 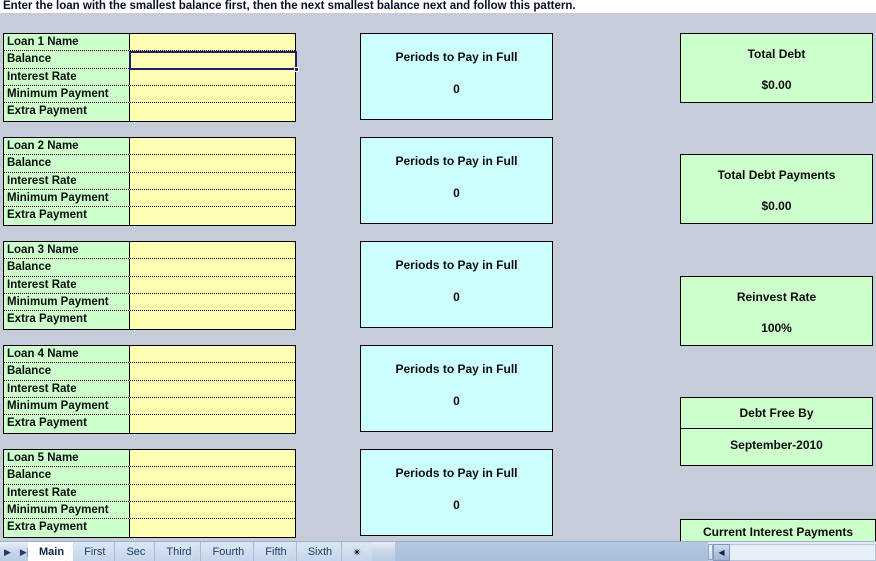 What do you see at coordinates (776, 175) in the screenshot?
I see `total-debt-payments-title: Total Debt Payments` at bounding box center [776, 175].